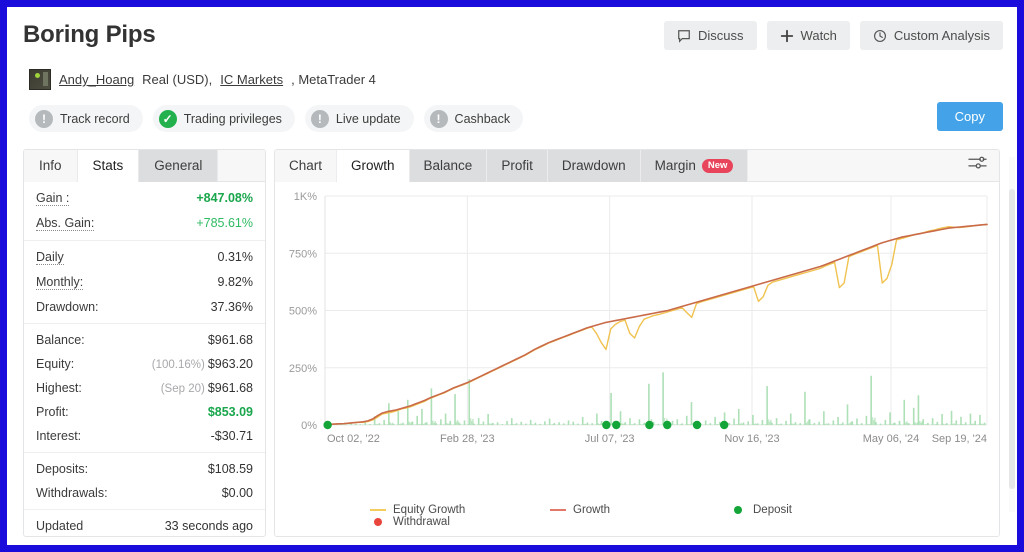 This screenshot has width=1024, height=552. What do you see at coordinates (144, 257) in the screenshot?
I see `stat-row: Daily 0.31%` at bounding box center [144, 257].